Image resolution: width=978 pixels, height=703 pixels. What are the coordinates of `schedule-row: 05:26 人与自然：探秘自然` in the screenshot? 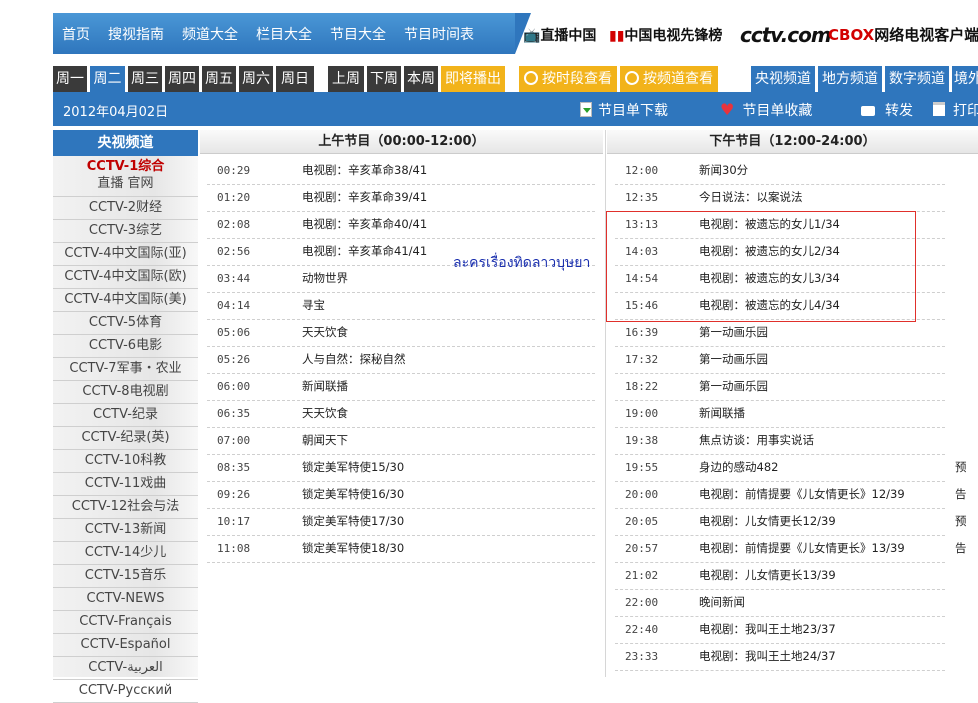 It's located at (401, 360).